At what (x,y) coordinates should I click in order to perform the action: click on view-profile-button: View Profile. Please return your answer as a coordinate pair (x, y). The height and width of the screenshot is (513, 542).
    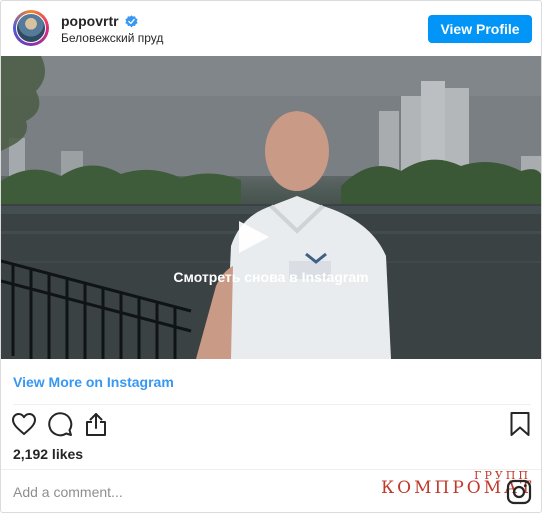
    Looking at the image, I should click on (480, 29).